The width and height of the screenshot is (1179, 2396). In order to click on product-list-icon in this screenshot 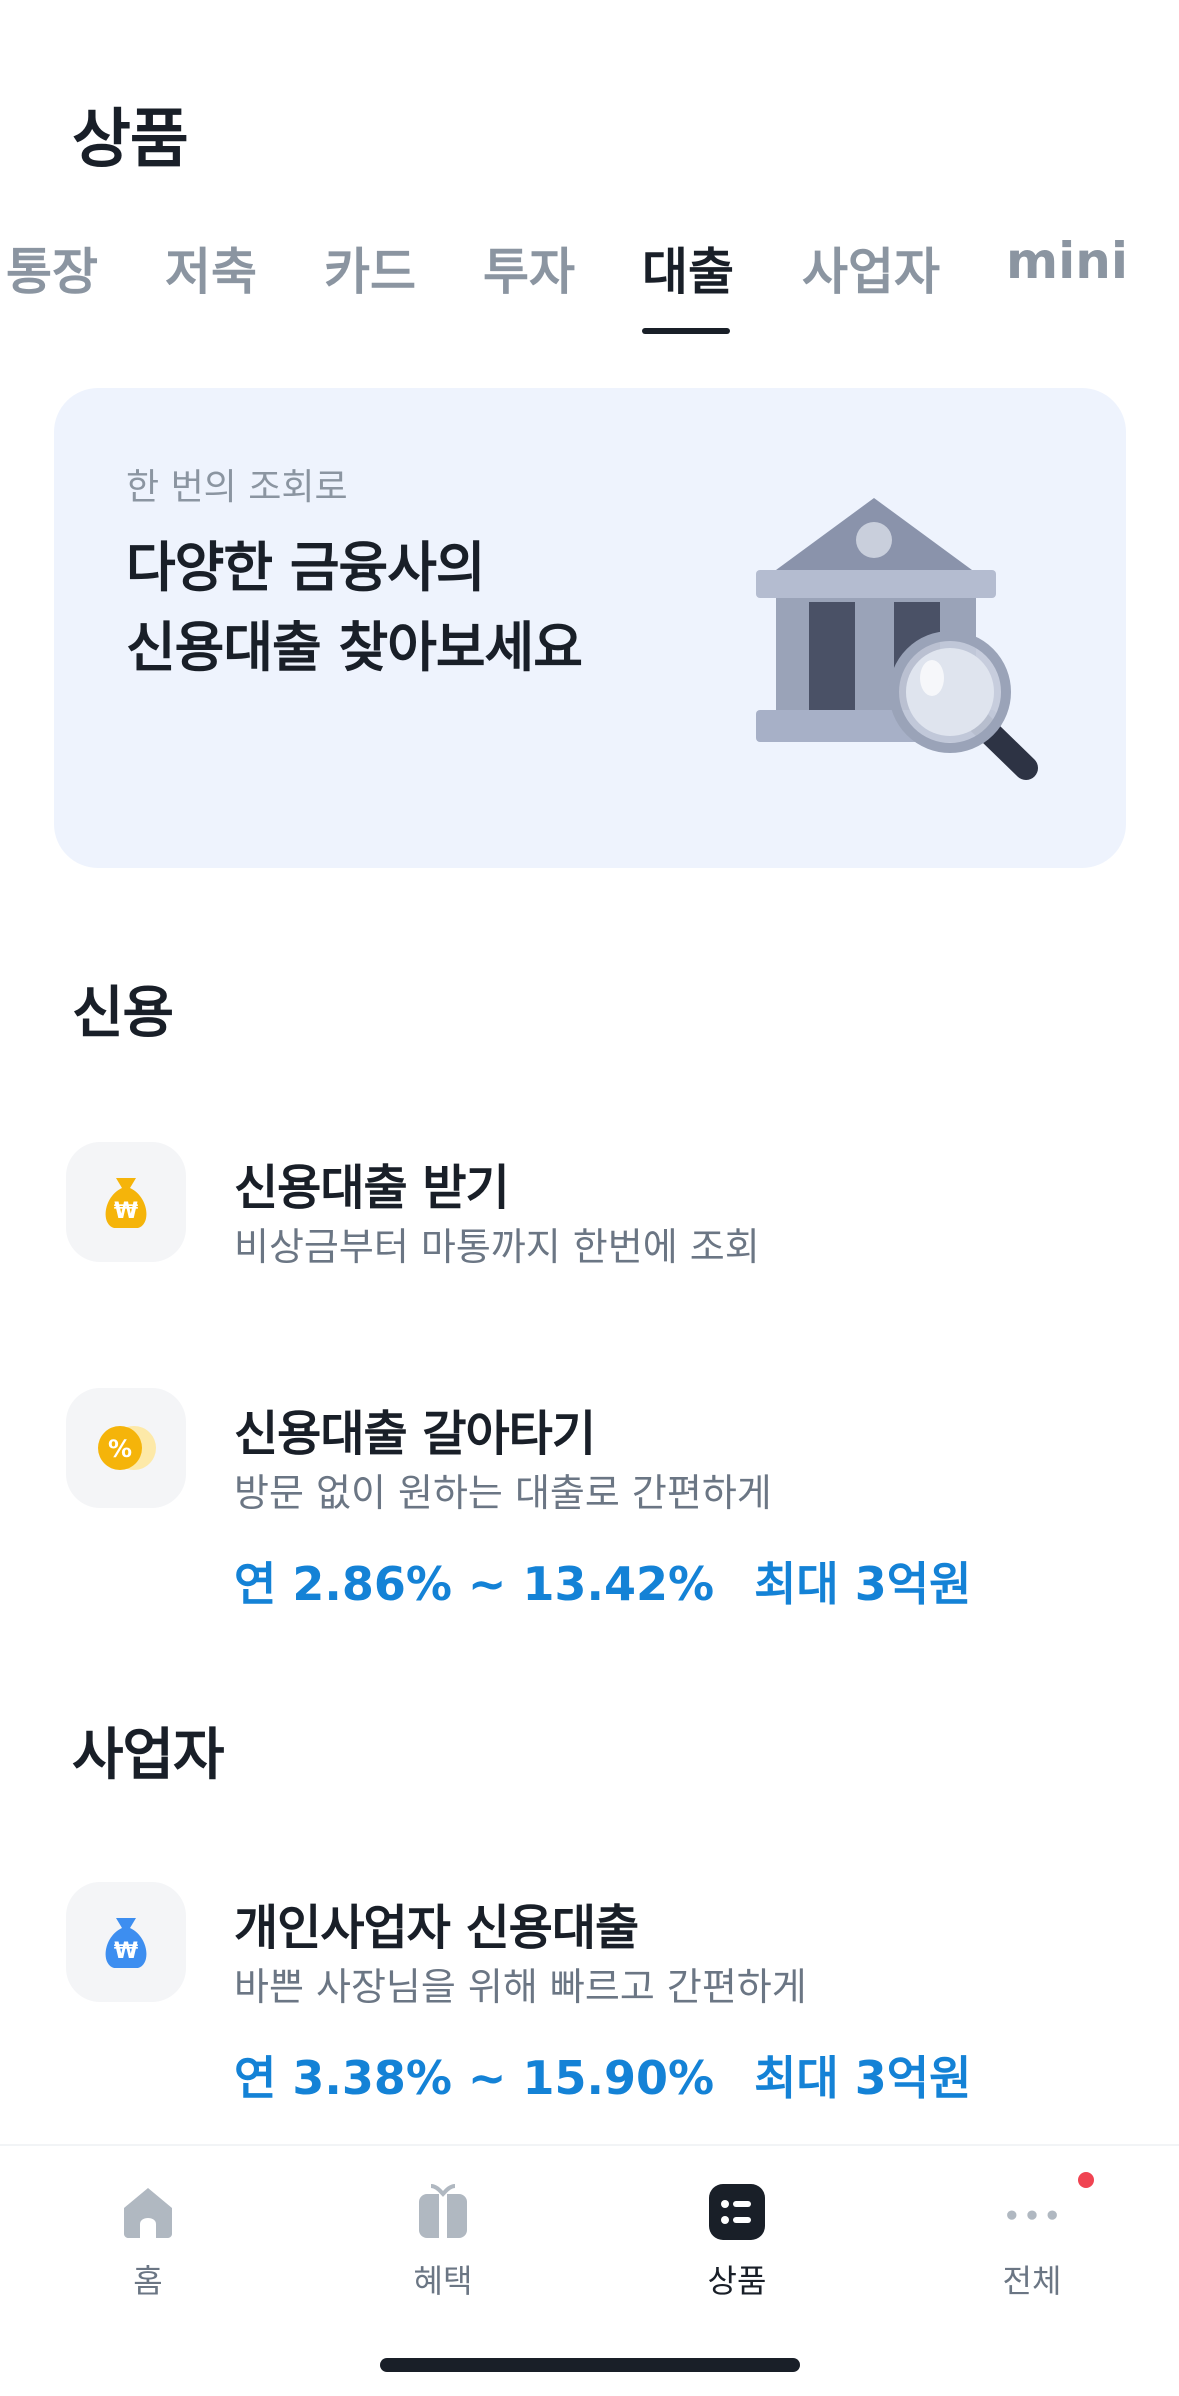, I will do `click(737, 2212)`.